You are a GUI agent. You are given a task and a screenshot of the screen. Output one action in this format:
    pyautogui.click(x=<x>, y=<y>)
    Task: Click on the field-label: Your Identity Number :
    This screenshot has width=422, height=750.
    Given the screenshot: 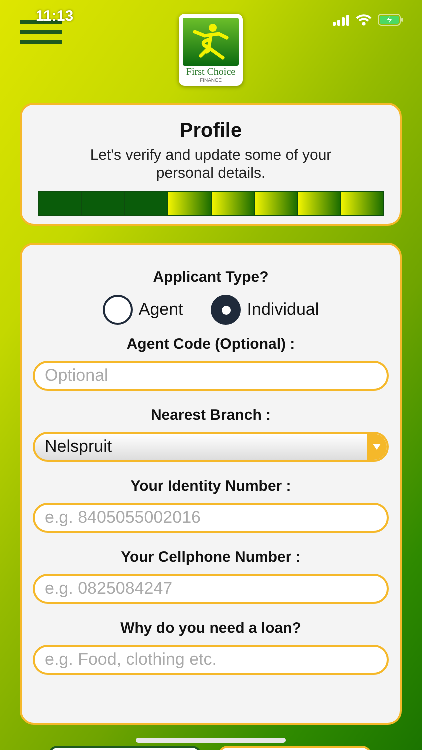 What is the action you would take?
    pyautogui.click(x=211, y=487)
    